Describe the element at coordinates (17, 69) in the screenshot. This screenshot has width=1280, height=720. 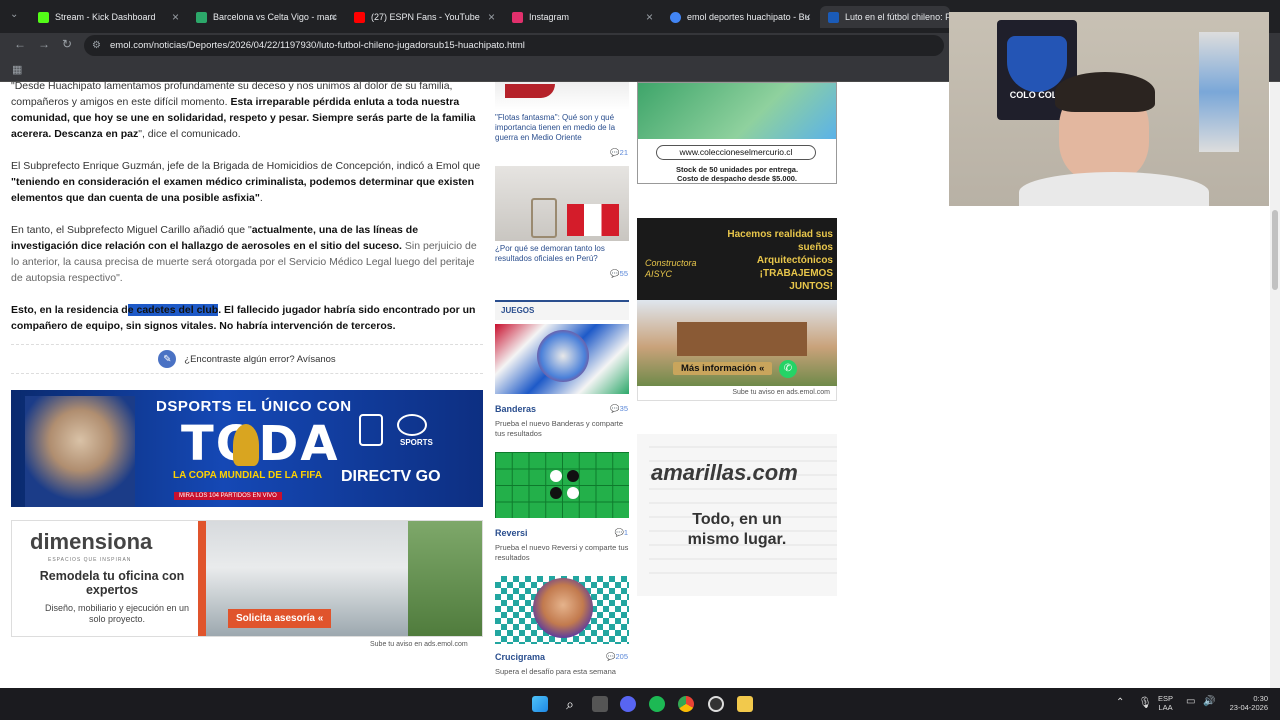
I see `apps-grid-icon: ▦` at that location.